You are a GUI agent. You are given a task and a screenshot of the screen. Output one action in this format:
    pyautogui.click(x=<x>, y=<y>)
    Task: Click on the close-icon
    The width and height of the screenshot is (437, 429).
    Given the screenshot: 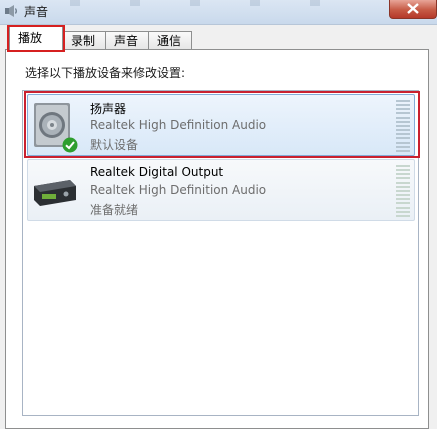 What is the action you would take?
    pyautogui.click(x=413, y=8)
    